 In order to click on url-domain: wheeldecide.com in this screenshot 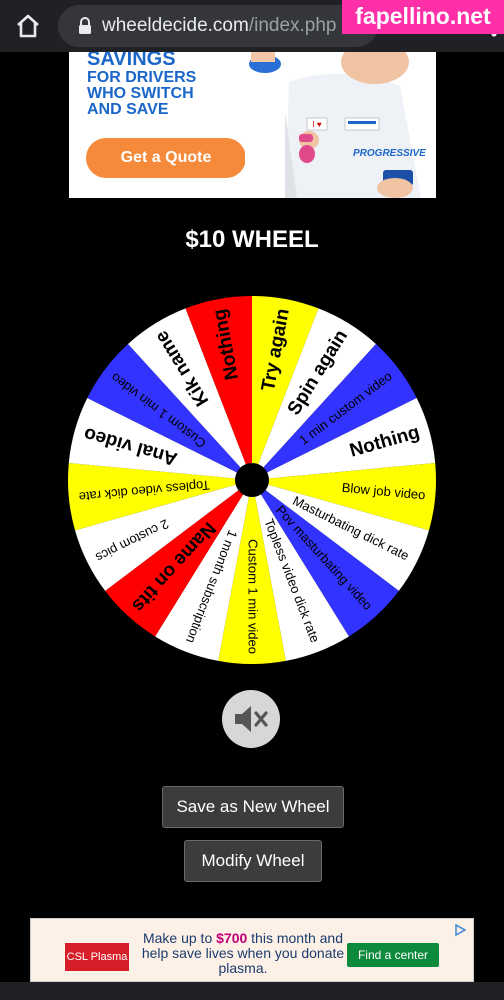, I will do `click(175, 25)`.